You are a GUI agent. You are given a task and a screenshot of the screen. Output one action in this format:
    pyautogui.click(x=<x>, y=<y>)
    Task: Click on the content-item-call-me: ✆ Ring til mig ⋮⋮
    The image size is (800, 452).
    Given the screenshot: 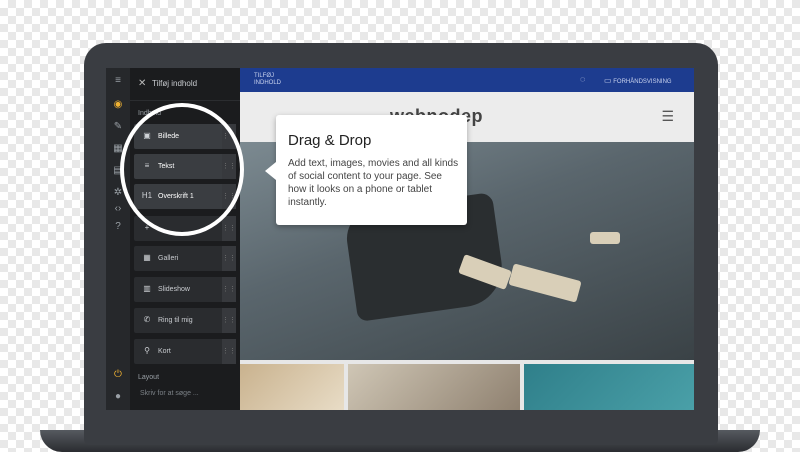 What is the action you would take?
    pyautogui.click(x=185, y=320)
    